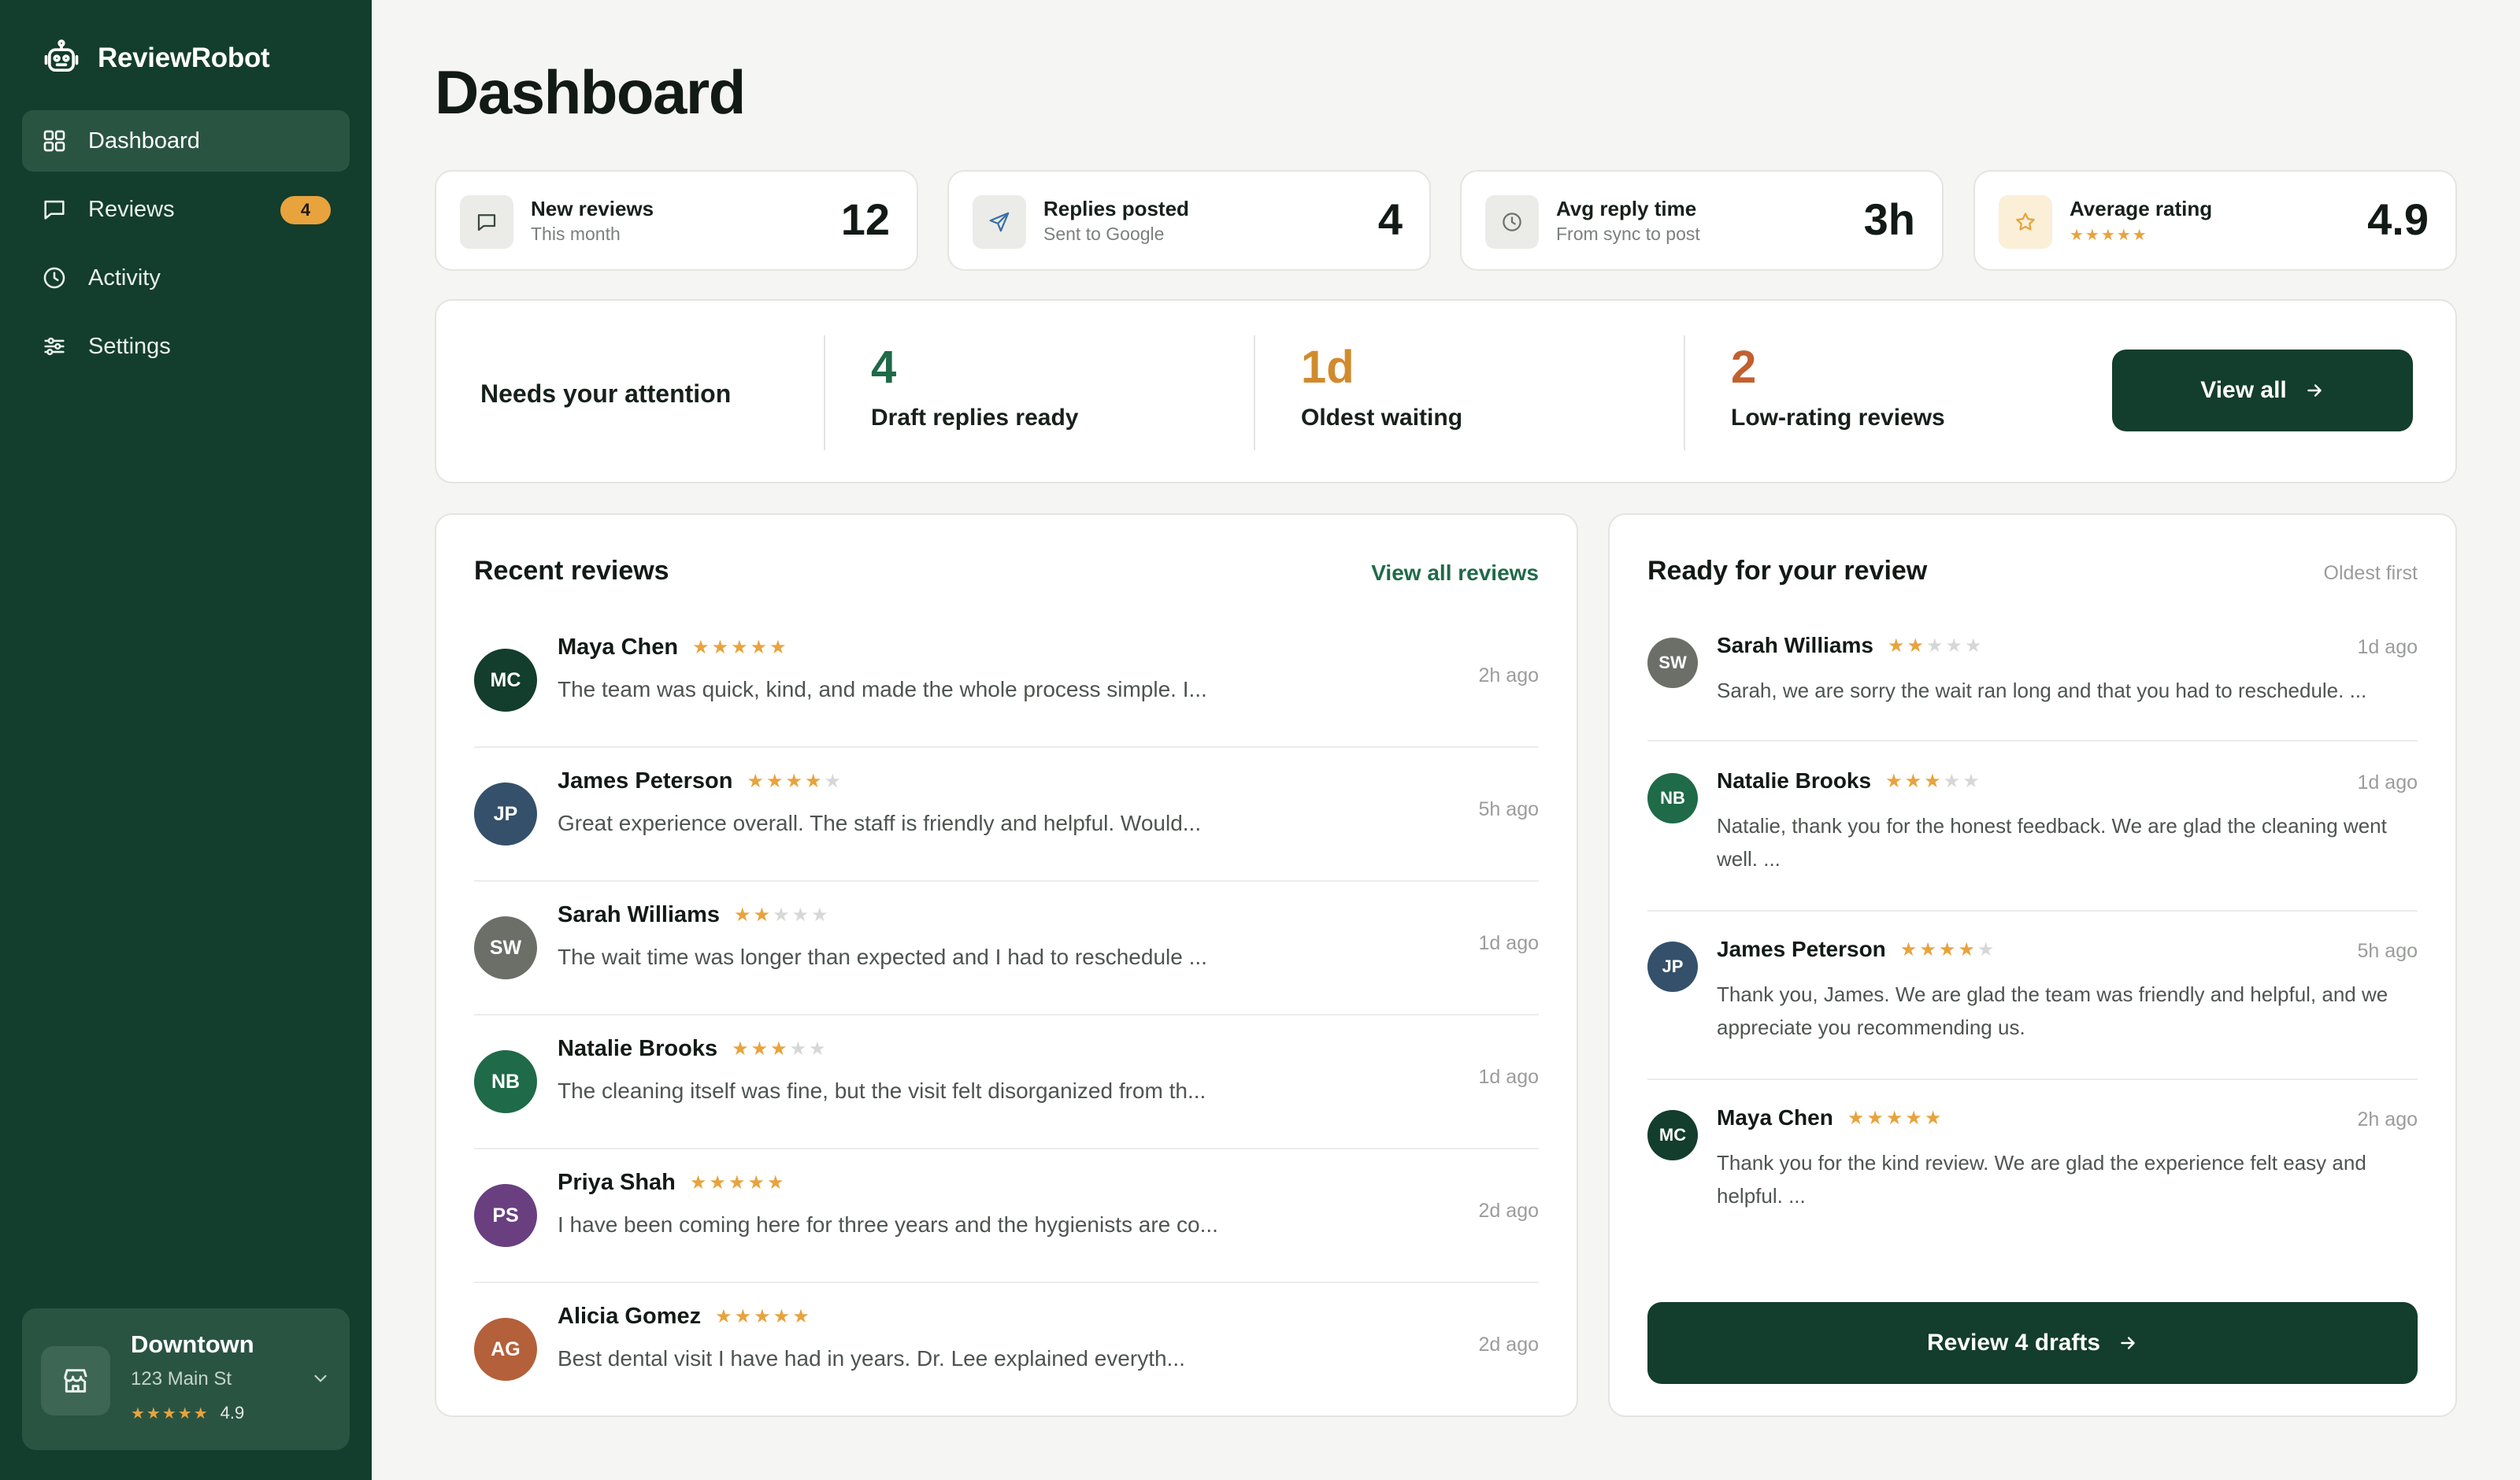 Image resolution: width=2520 pixels, height=1480 pixels. Describe the element at coordinates (54, 141) in the screenshot. I see `grid-icon` at that location.